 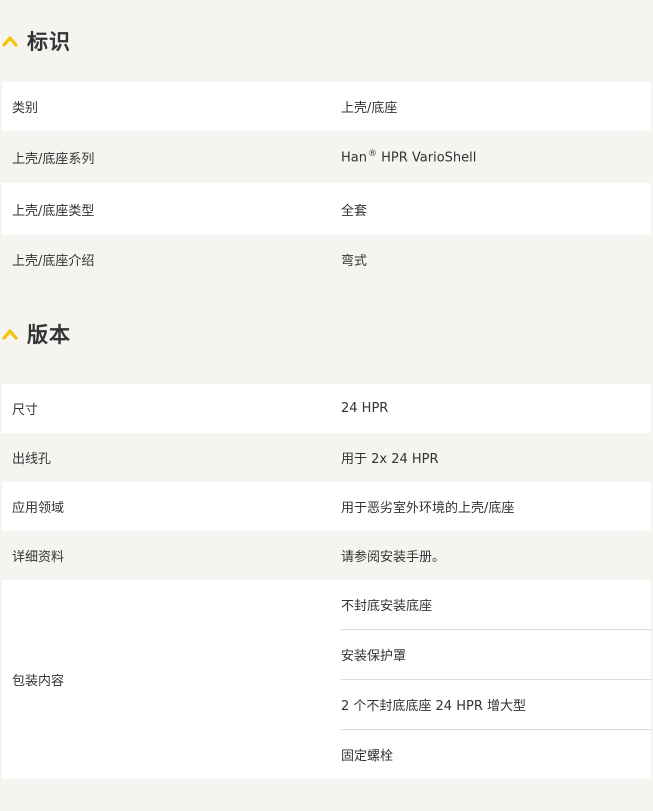 What do you see at coordinates (326, 334) in the screenshot?
I see `section-header-version: 版本` at bounding box center [326, 334].